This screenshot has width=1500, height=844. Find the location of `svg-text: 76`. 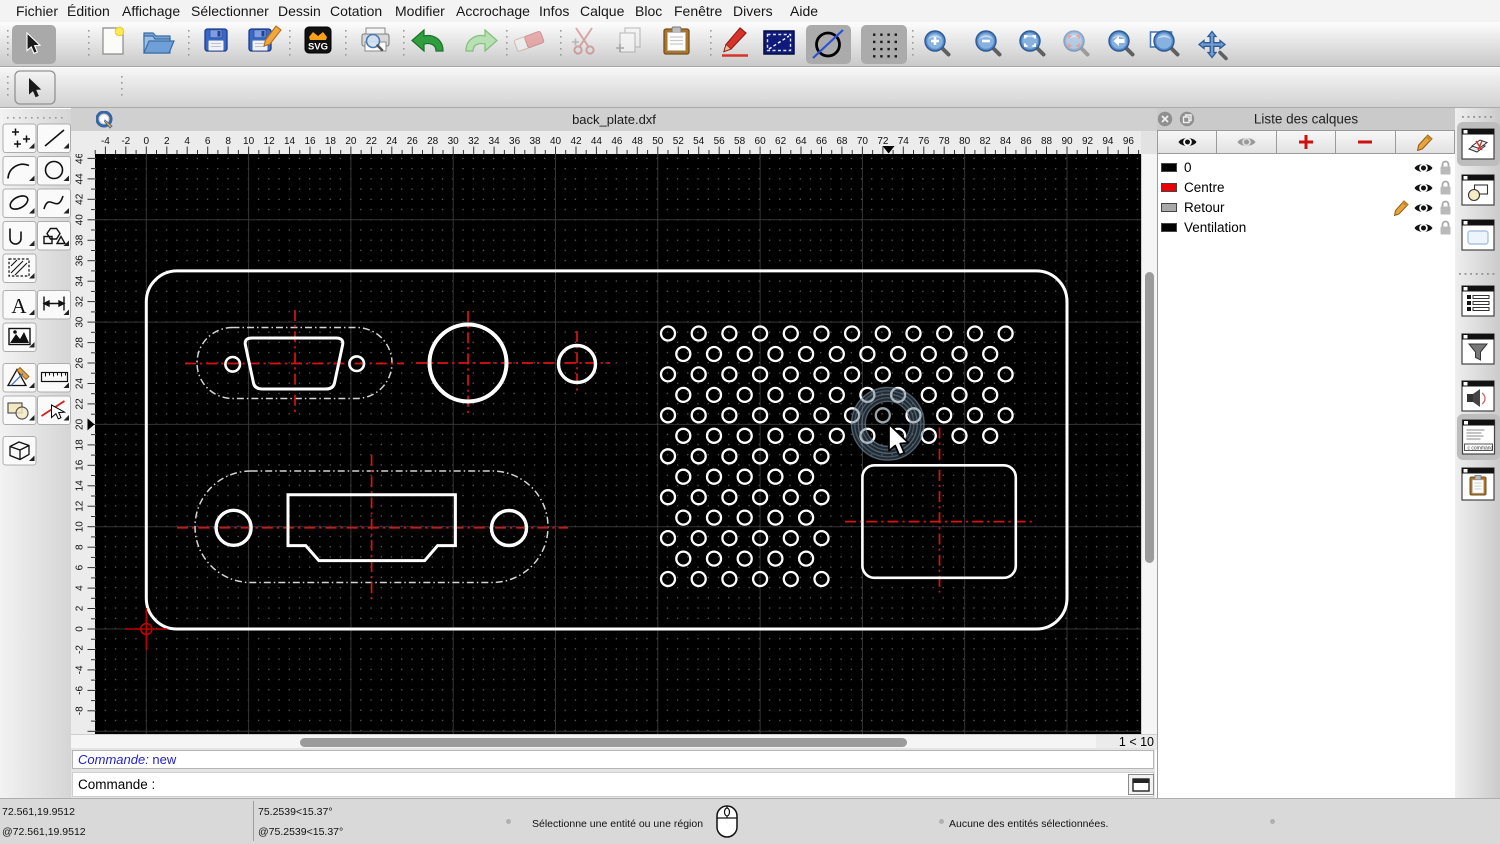

svg-text: 76 is located at coordinates (924, 141).